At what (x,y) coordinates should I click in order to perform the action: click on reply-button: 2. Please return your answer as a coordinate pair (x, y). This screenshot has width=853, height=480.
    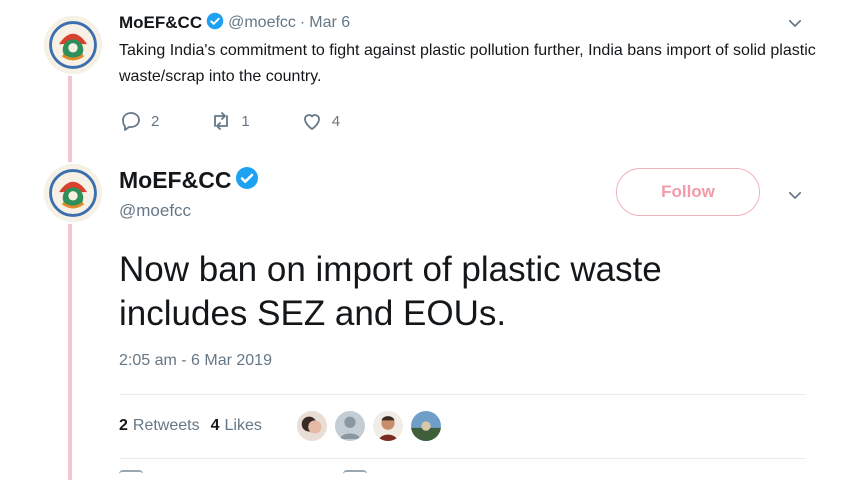
    Looking at the image, I should click on (139, 121).